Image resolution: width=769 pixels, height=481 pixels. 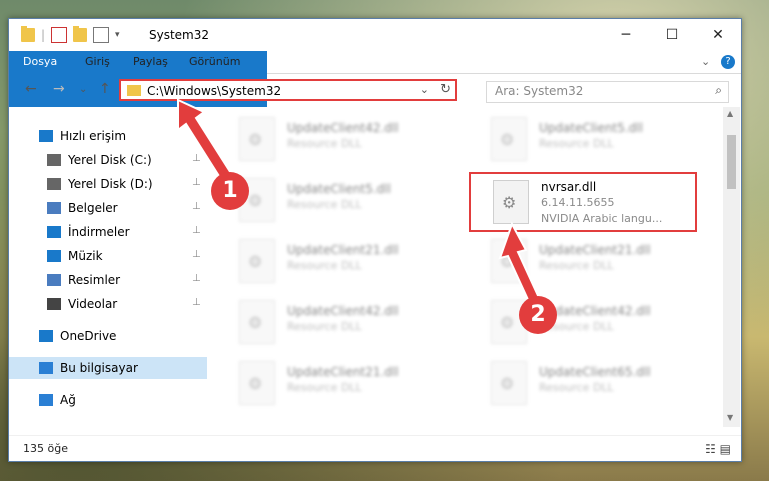 What do you see at coordinates (728, 62) in the screenshot?
I see `help-icon: ?` at bounding box center [728, 62].